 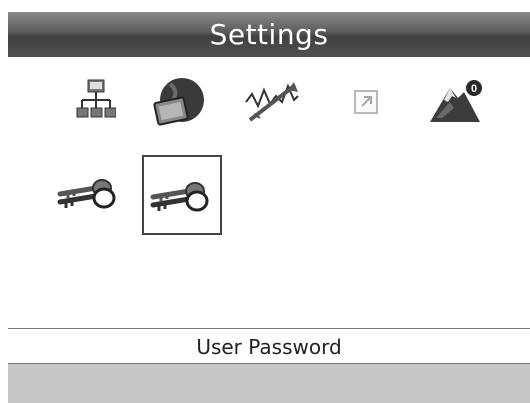 I want to click on status-bar: User Password, so click(x=269, y=346).